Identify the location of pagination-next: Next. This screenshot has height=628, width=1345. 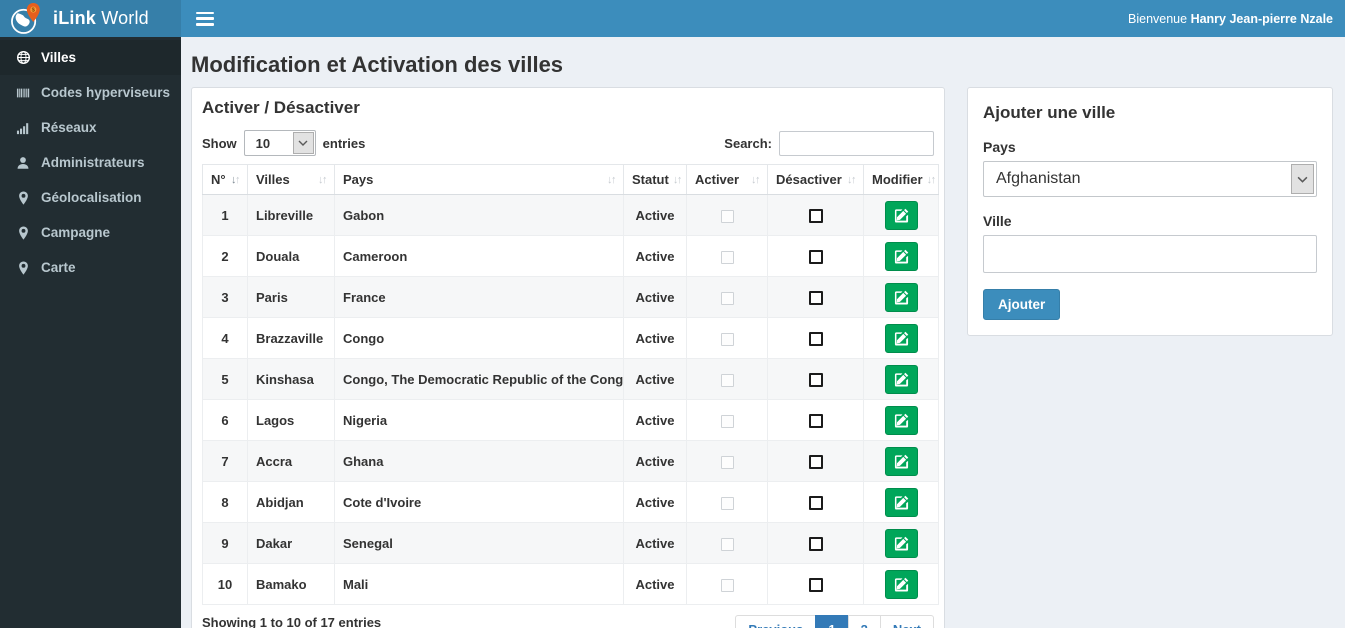
(906, 621).